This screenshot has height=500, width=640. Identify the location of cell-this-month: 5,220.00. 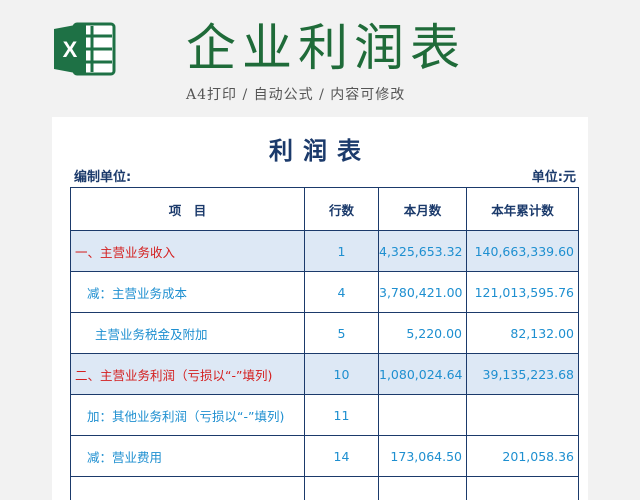
(422, 333).